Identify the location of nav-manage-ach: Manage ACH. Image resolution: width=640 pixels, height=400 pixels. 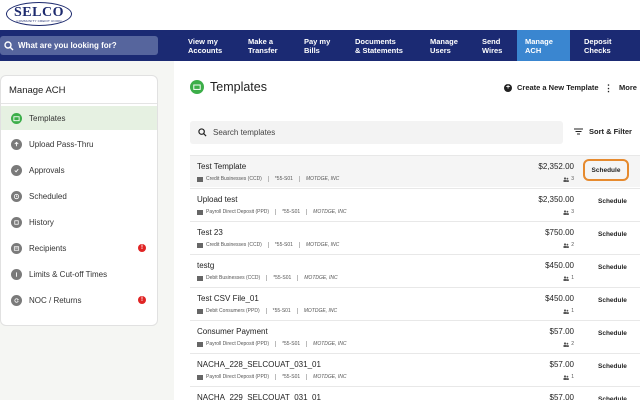
(543, 45).